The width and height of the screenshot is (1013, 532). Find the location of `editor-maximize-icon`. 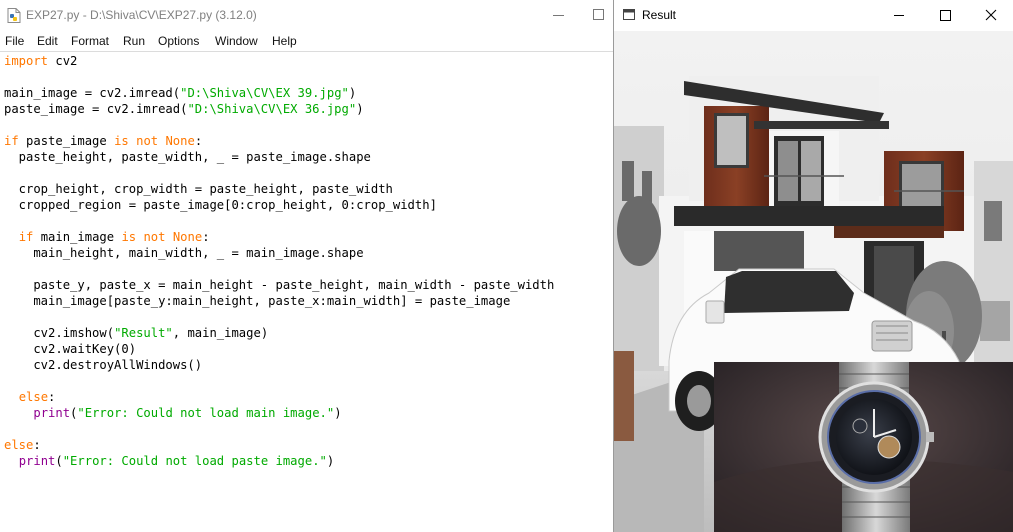

editor-maximize-icon is located at coordinates (598, 14).